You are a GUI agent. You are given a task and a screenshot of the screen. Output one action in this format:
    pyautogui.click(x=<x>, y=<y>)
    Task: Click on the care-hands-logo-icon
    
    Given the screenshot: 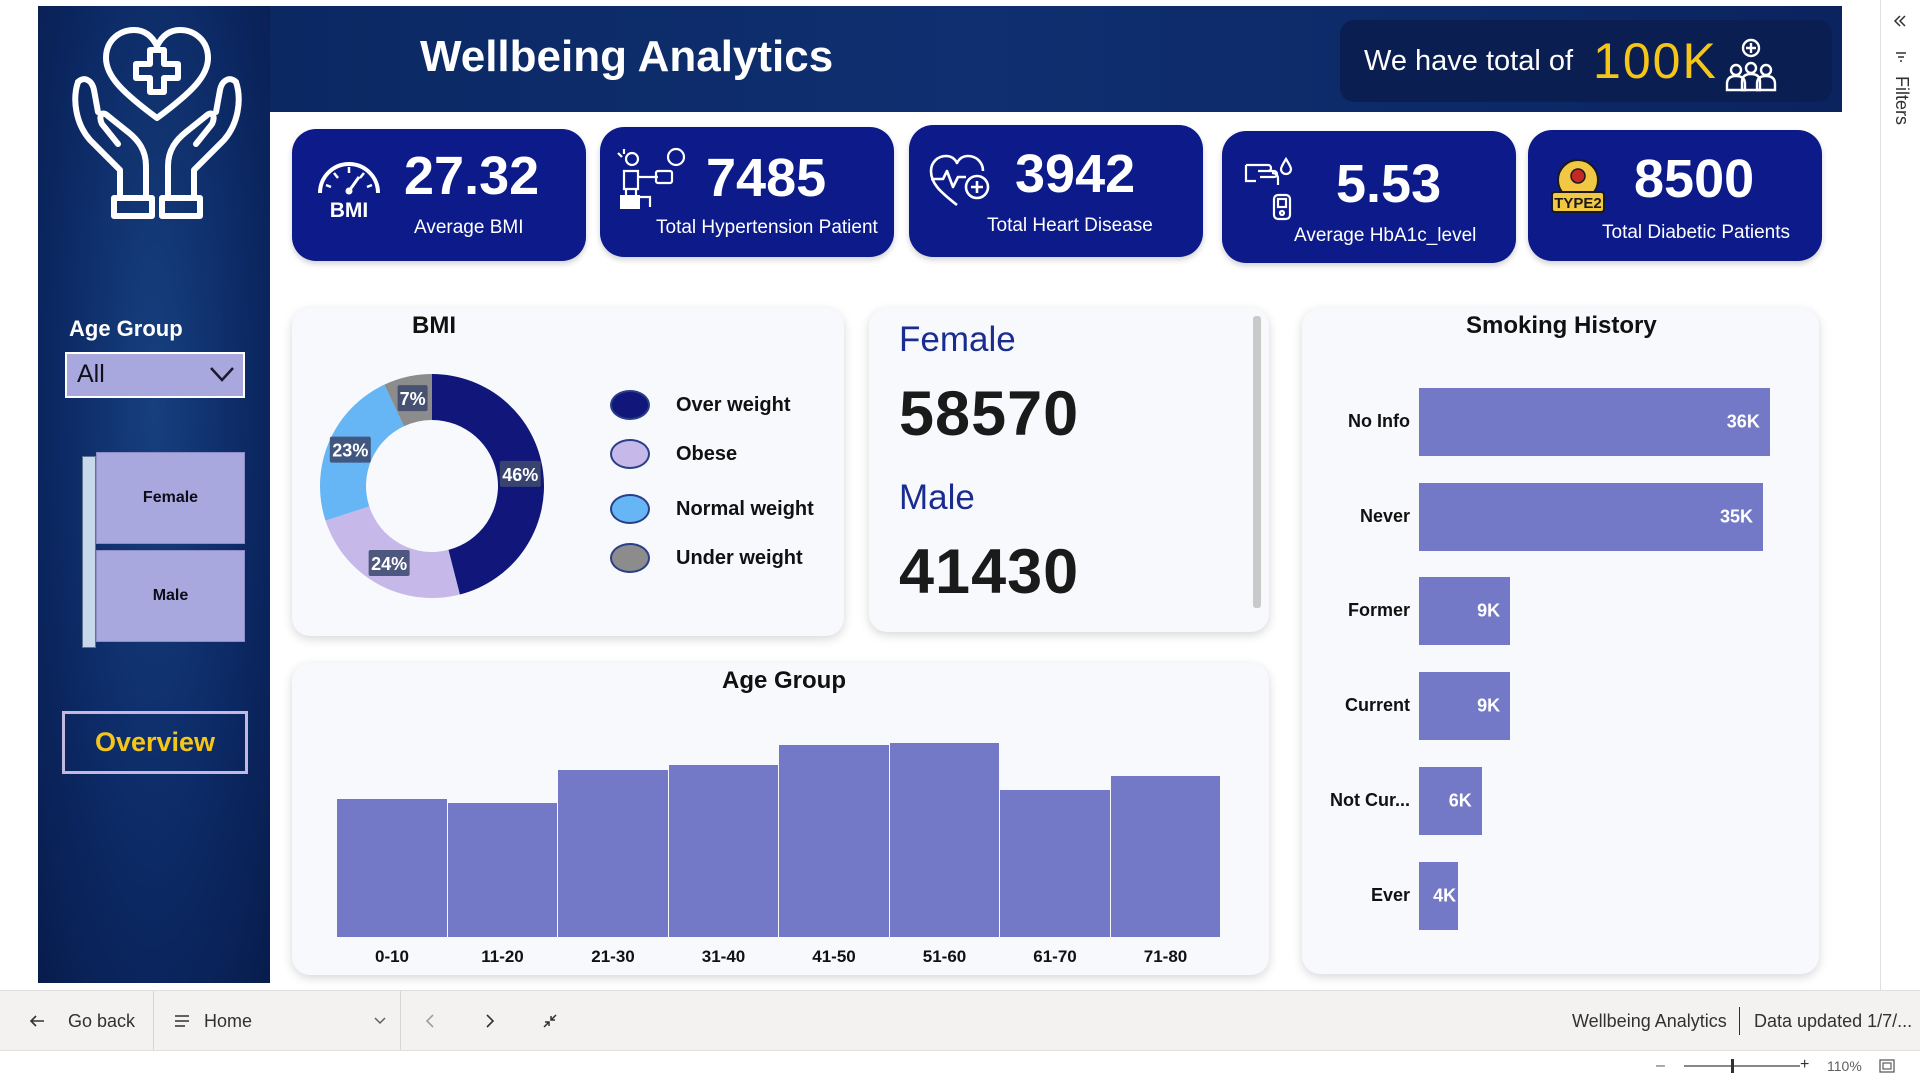 What is the action you would take?
    pyautogui.click(x=157, y=123)
    